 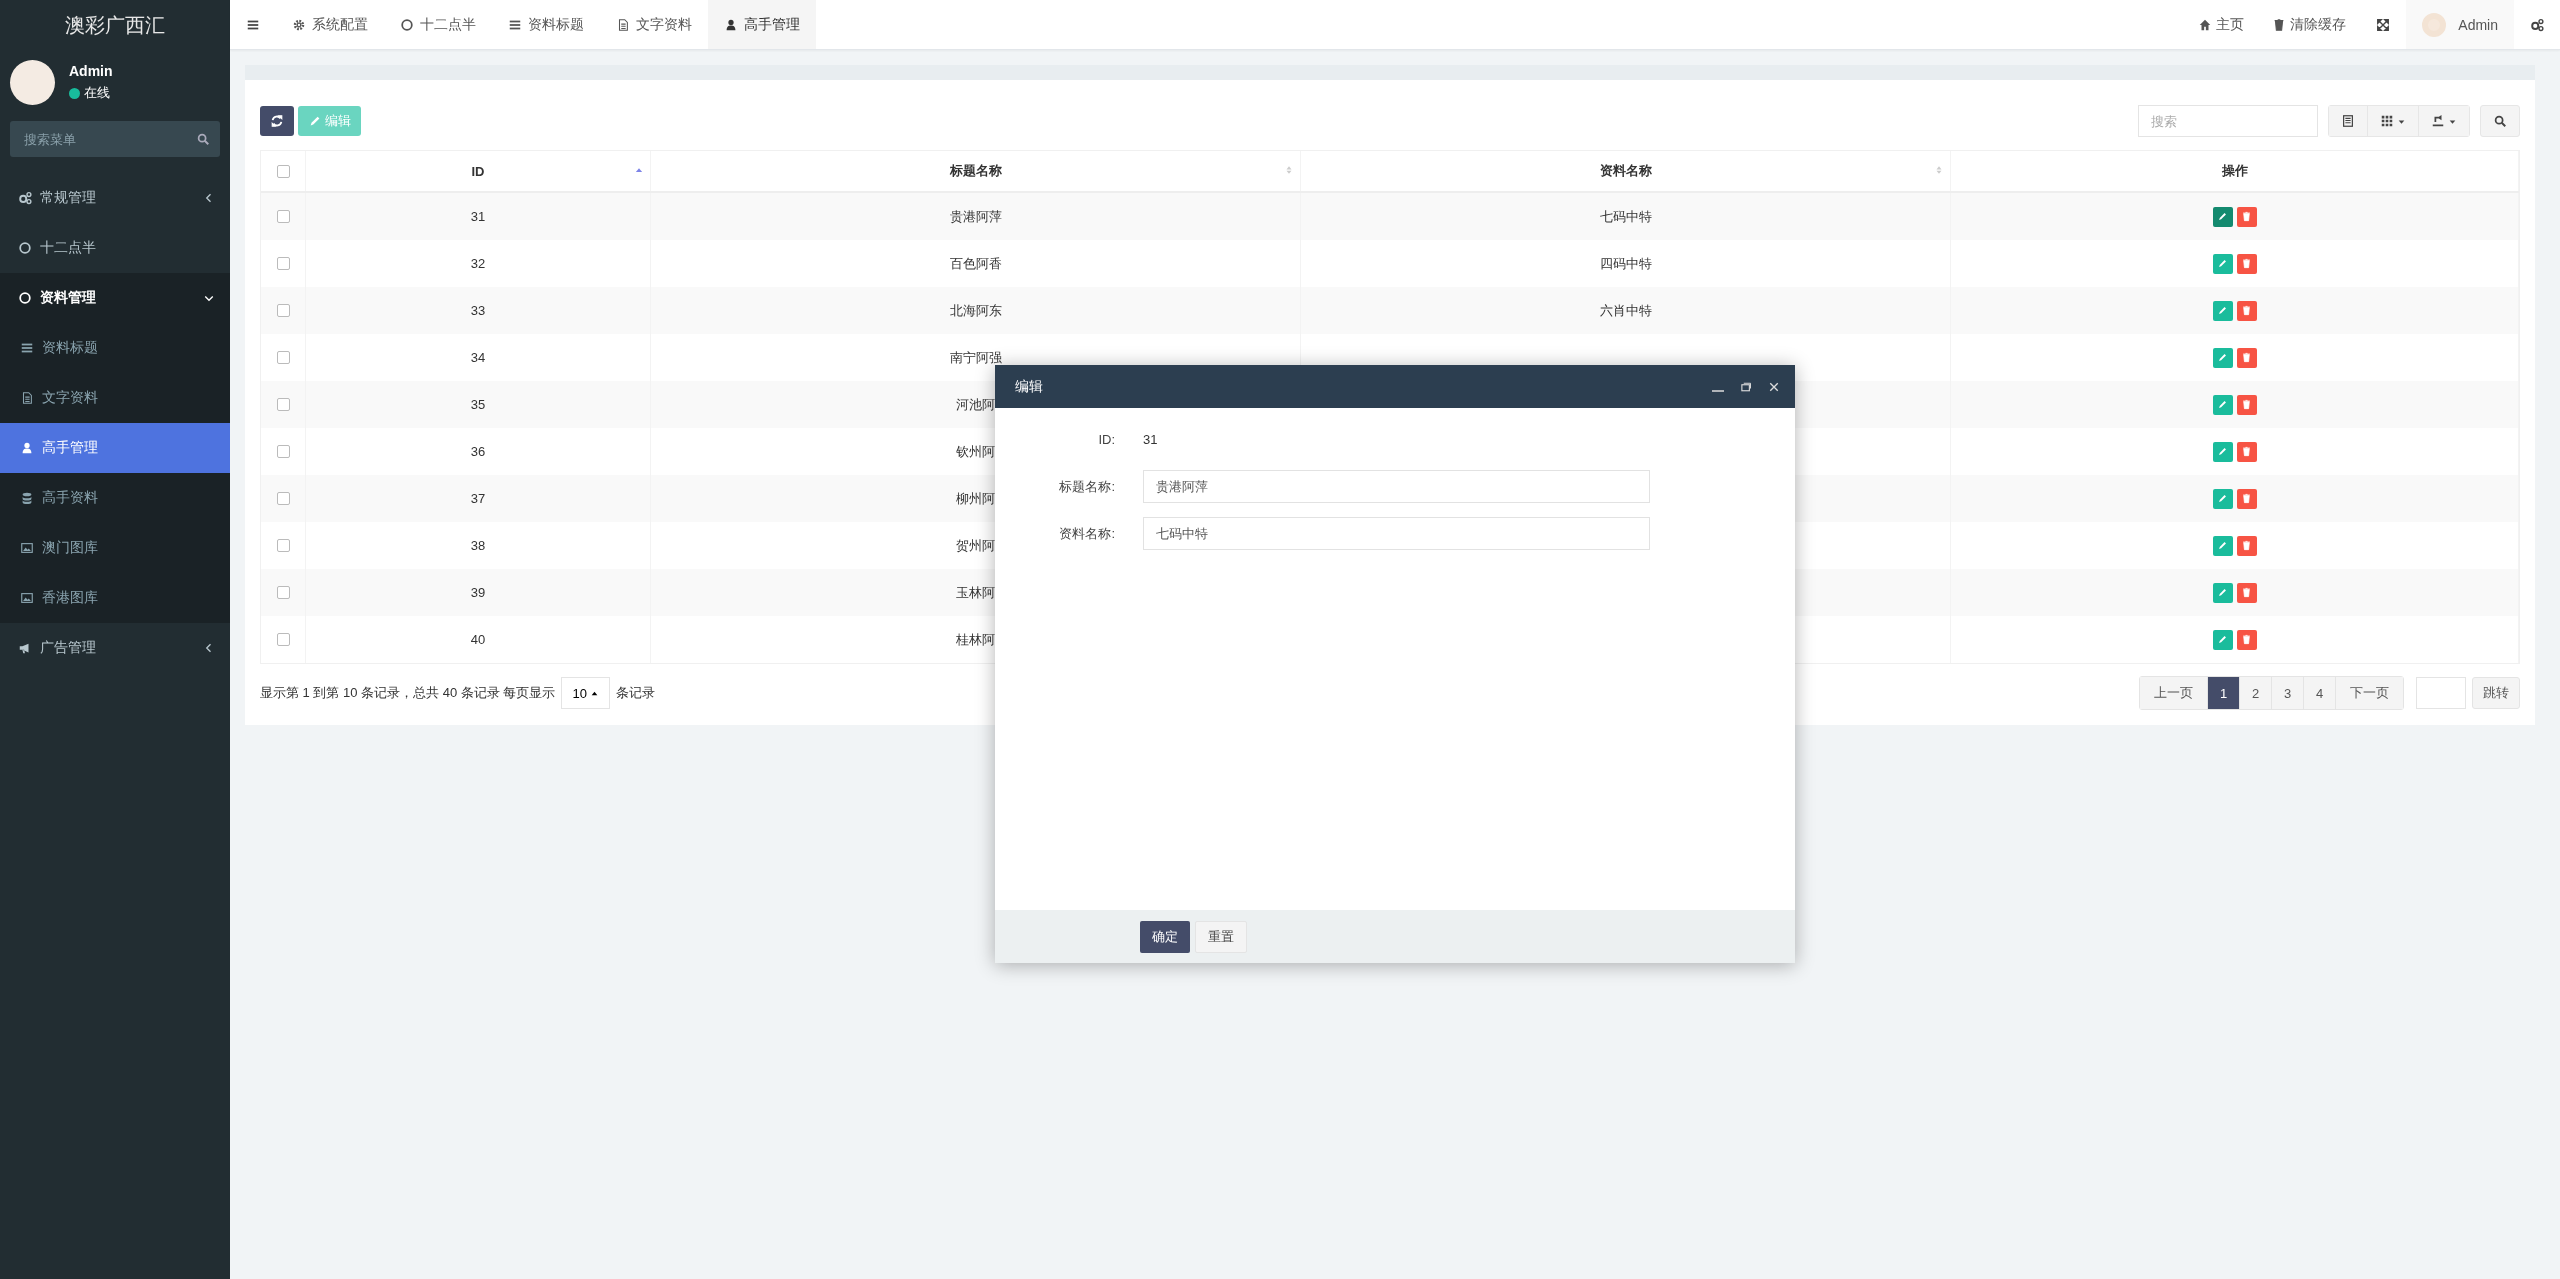 What do you see at coordinates (2369, 693) in the screenshot?
I see `next-page-button: 下一页` at bounding box center [2369, 693].